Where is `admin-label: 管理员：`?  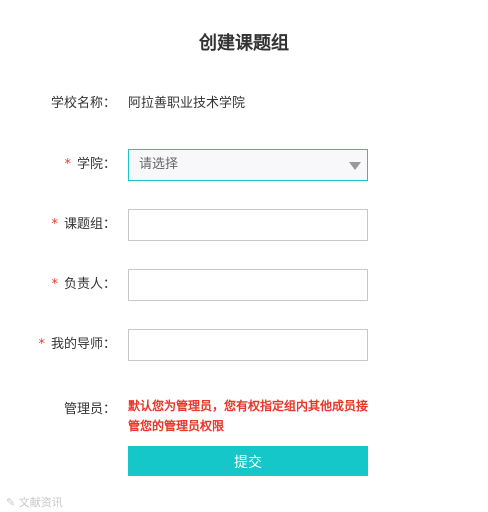 admin-label: 管理员： is located at coordinates (89, 409).